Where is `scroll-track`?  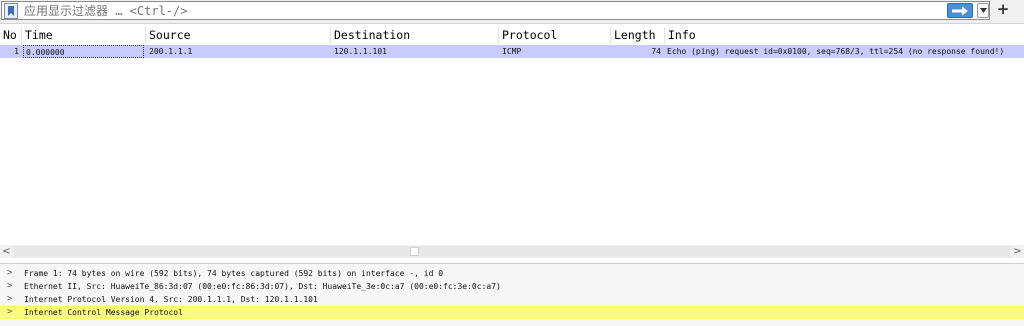
scroll-track is located at coordinates (512, 251).